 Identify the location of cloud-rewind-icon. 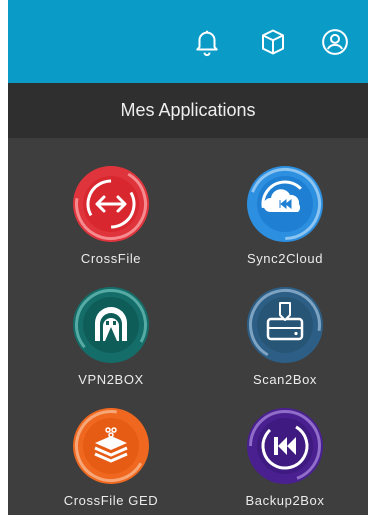
(285, 204).